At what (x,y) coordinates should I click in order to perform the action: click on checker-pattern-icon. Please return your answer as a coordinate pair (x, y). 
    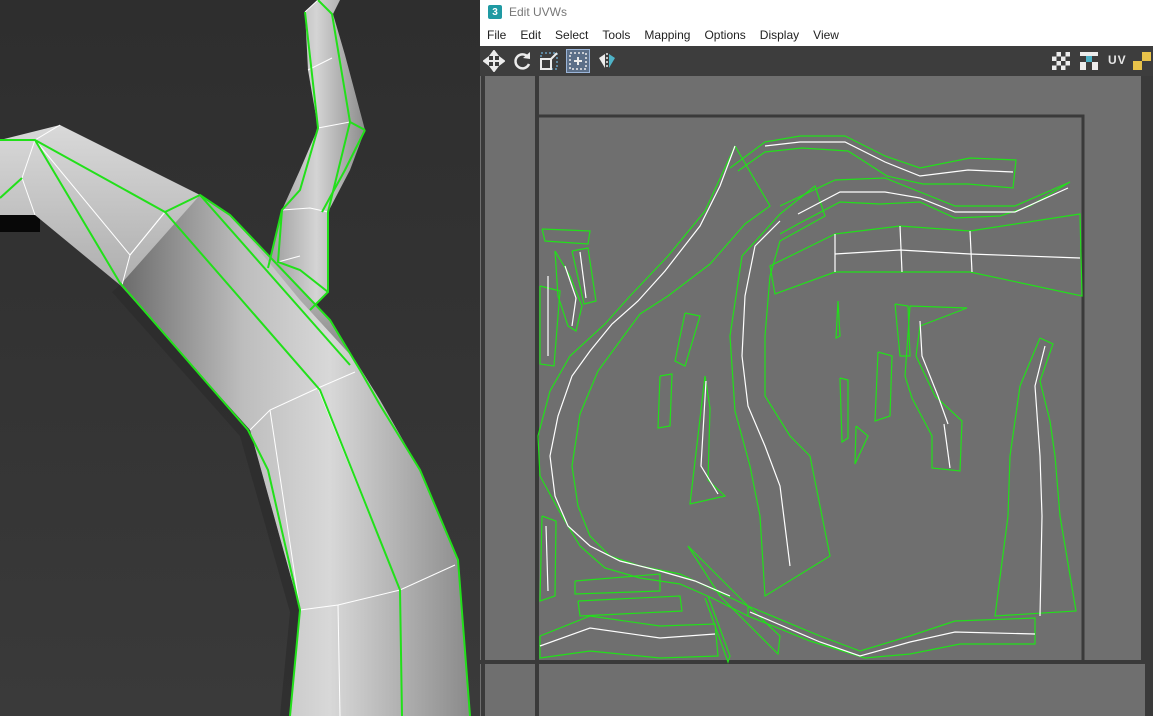
    Looking at the image, I should click on (1061, 61).